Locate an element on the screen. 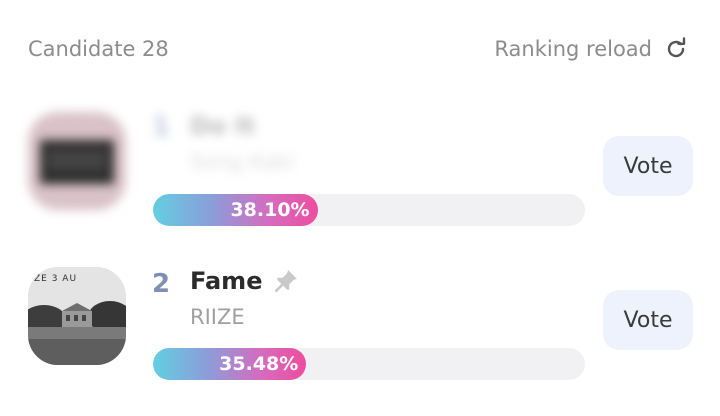 Image resolution: width=720 pixels, height=416 pixels. vote-progress-bar: 38.10% is located at coordinates (369, 210).